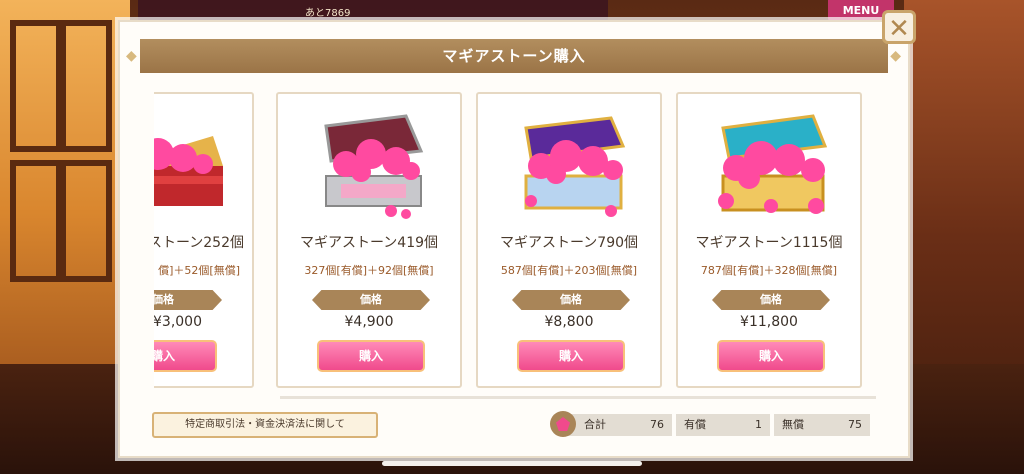 This screenshot has width=1024, height=474. Describe the element at coordinates (569, 270) in the screenshot. I see `product-breakdown: 587個[有償]＋203個[無償]` at that location.